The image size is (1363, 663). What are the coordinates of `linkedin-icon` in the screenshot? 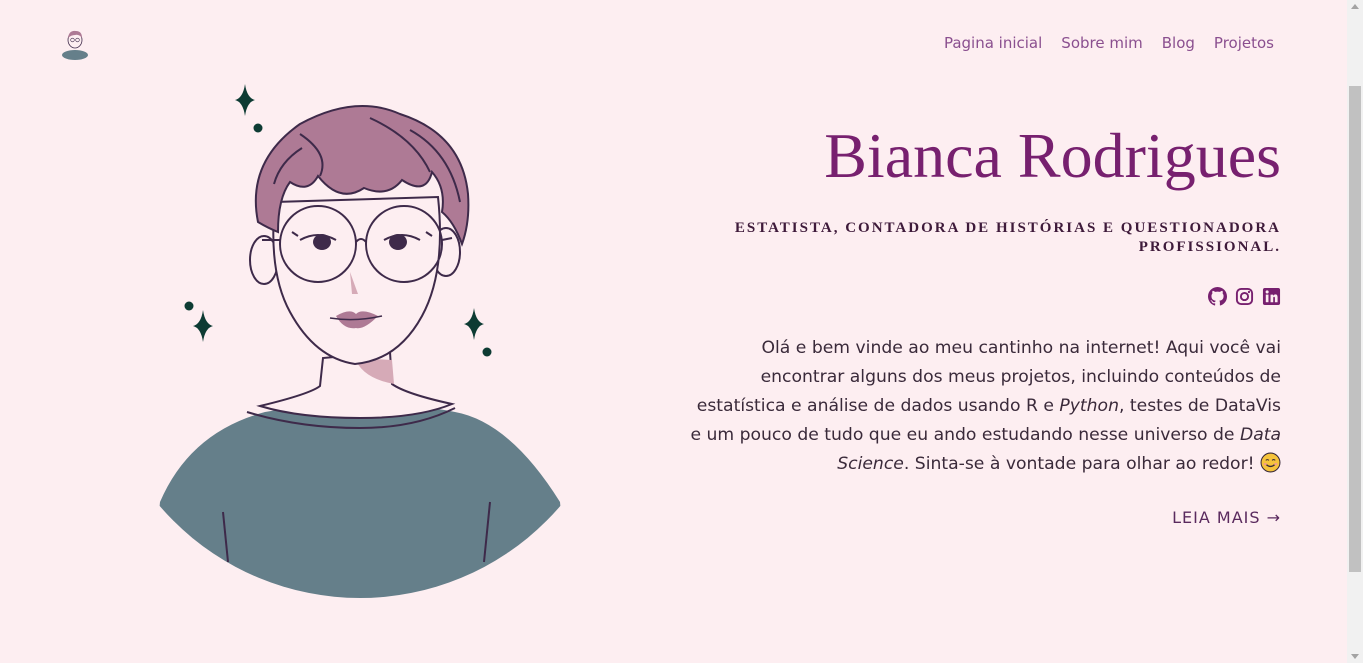 It's located at (1271, 296).